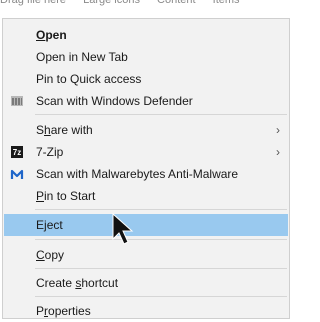 This screenshot has width=320, height=322. I want to click on menu-item-open-new-tab: Open in New Tab, so click(146, 57).